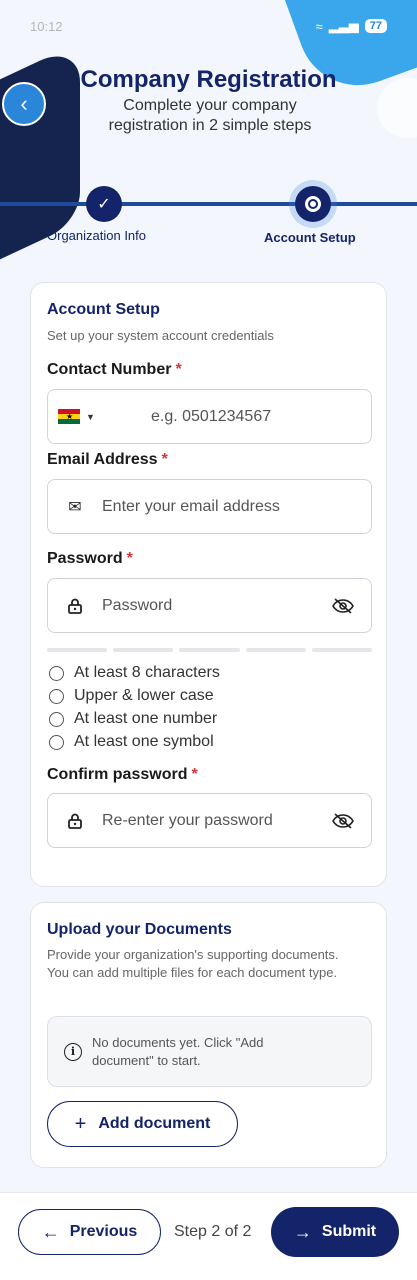 Image resolution: width=417 pixels, height=1280 pixels. I want to click on email-label-text: Email Address, so click(102, 459).